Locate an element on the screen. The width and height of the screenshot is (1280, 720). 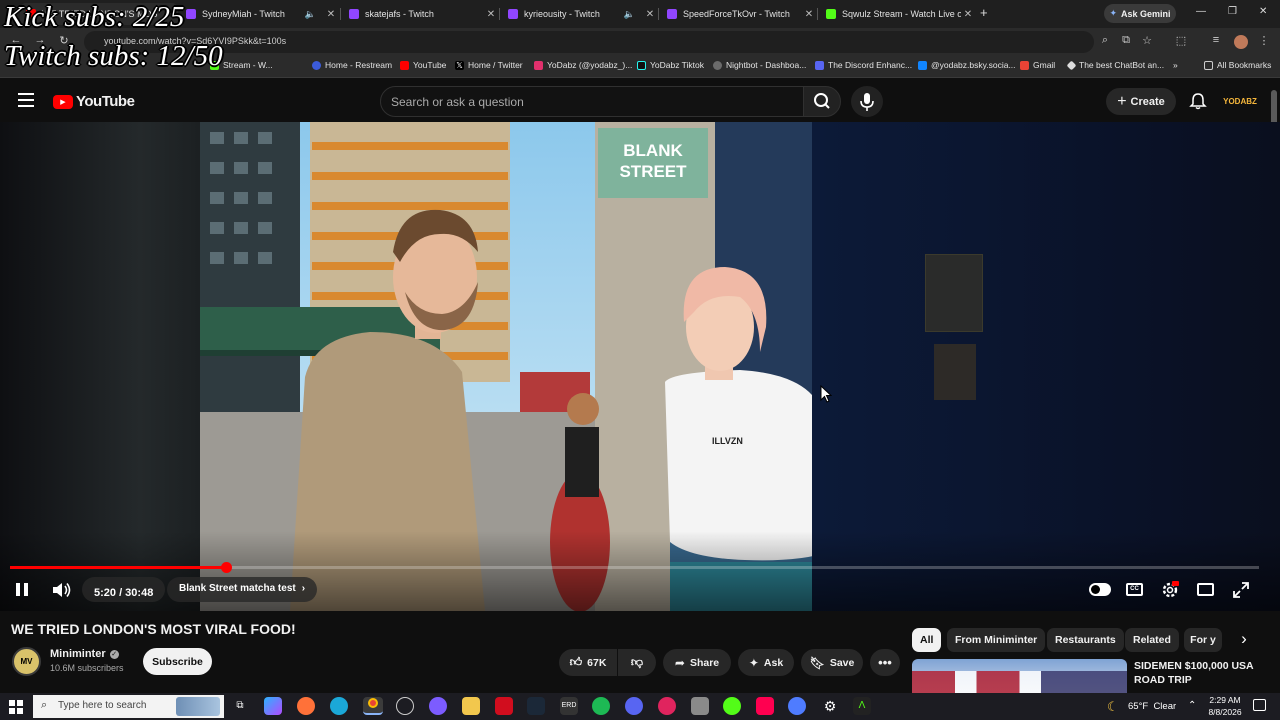
dislike-button: 👎︎ is located at coordinates (637, 662).